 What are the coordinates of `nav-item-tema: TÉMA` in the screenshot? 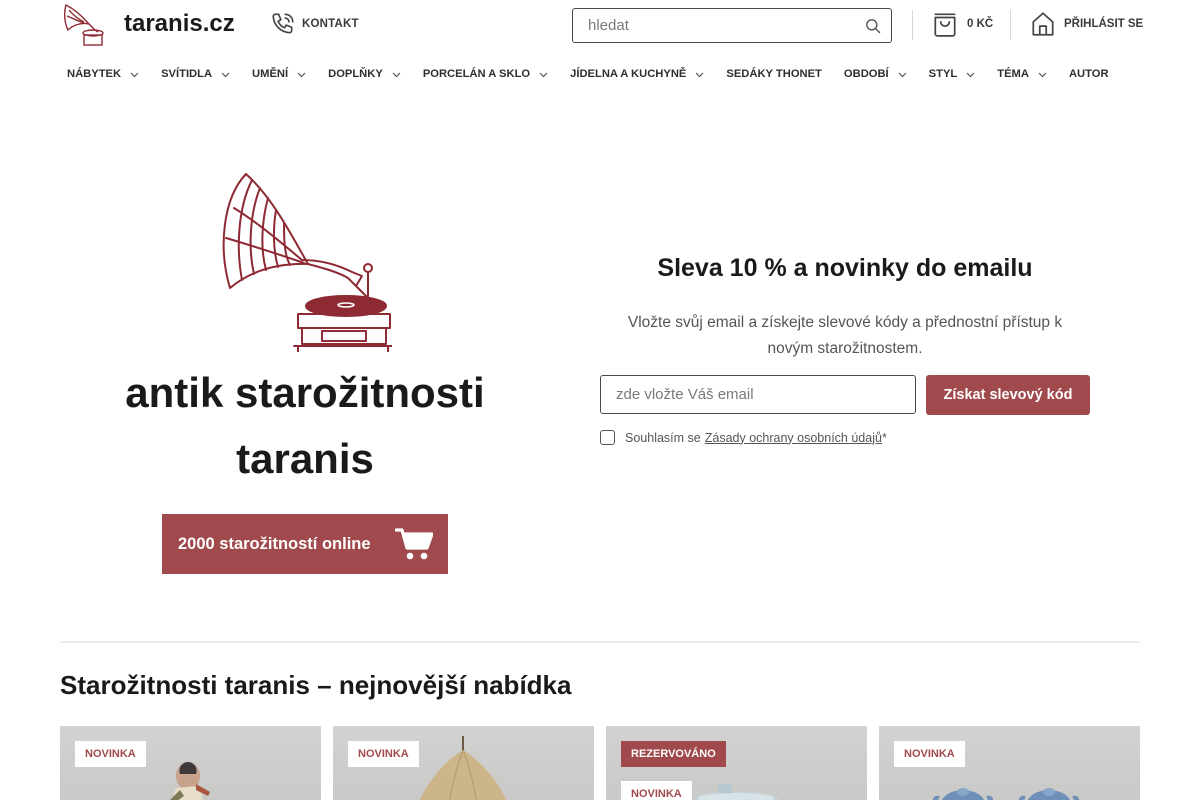 It's located at (1022, 74).